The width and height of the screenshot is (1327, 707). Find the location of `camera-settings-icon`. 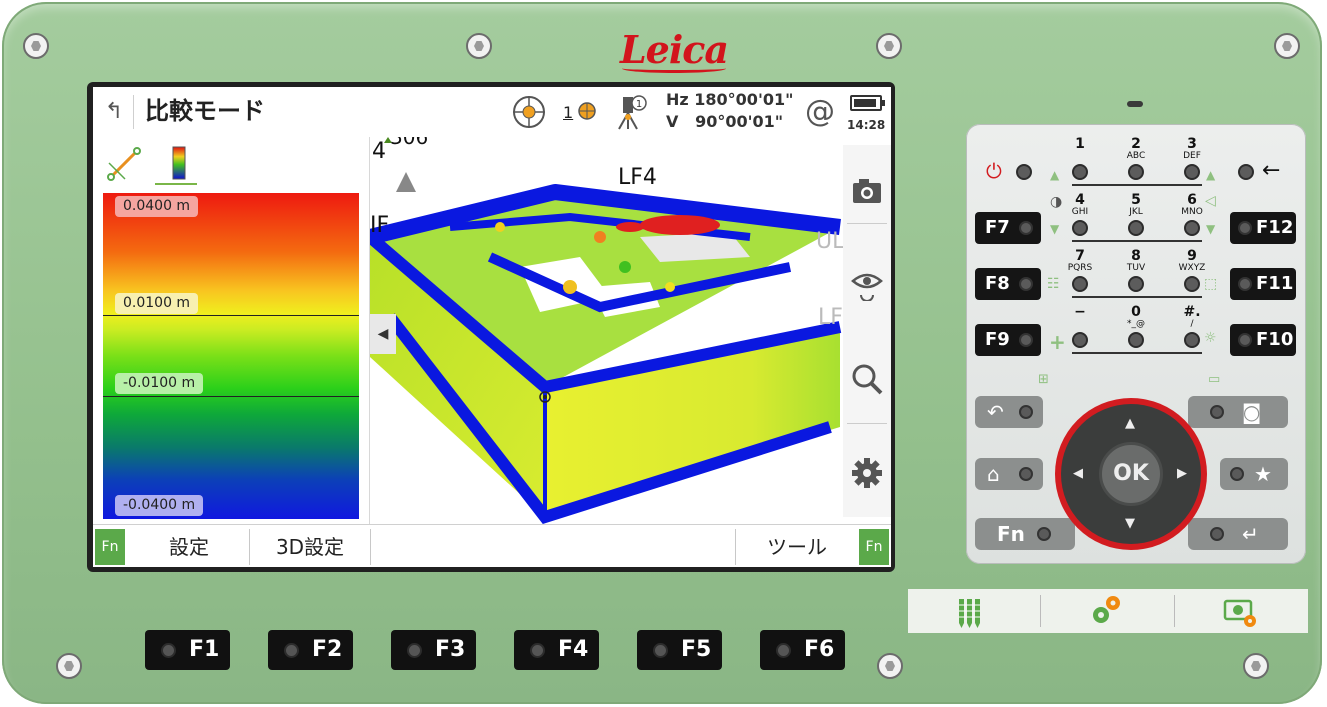

camera-settings-icon is located at coordinates (1240, 611).